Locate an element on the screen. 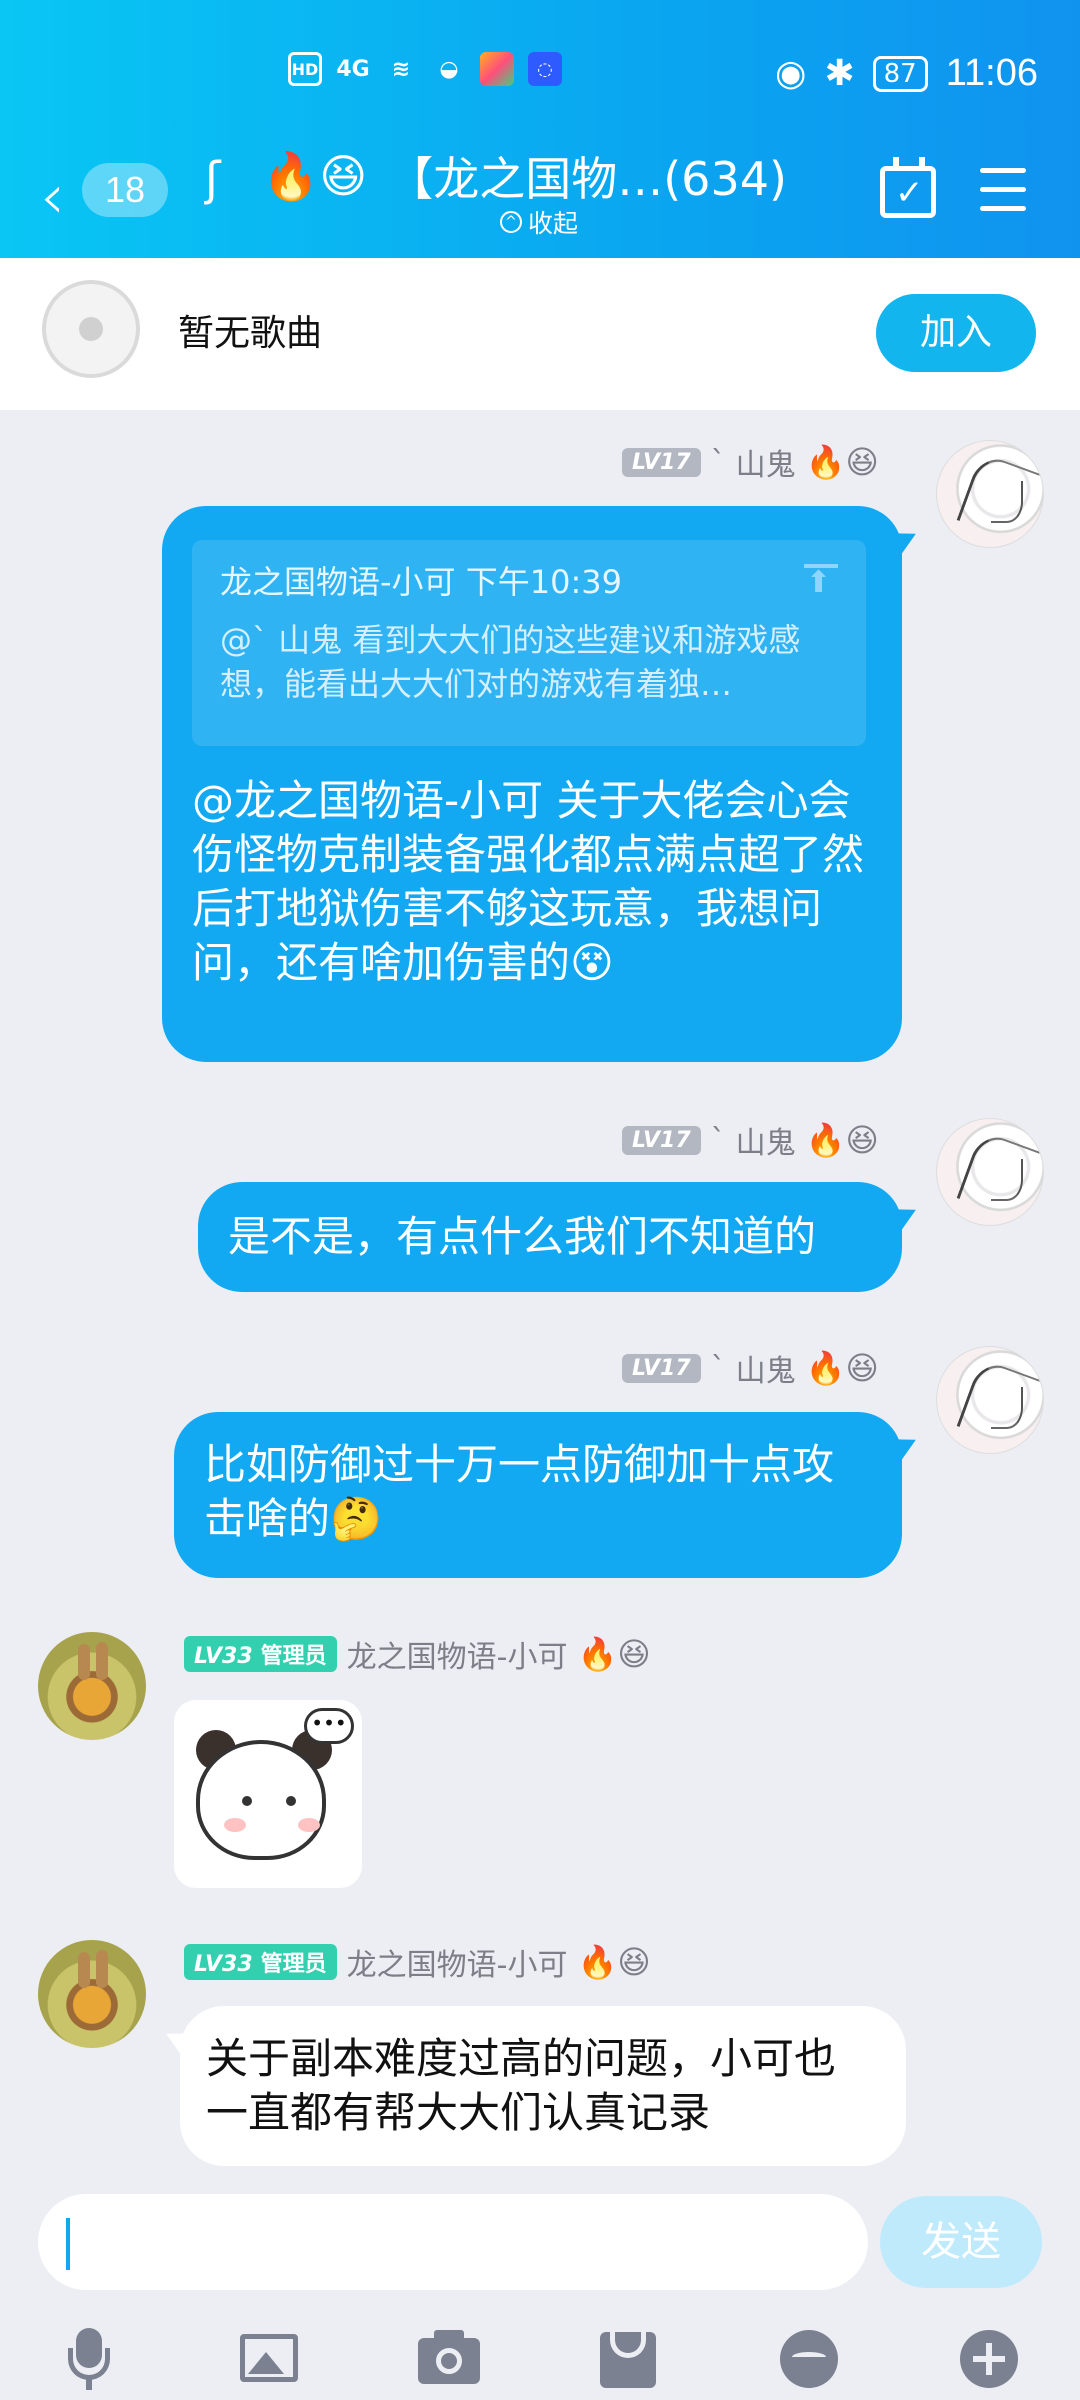 Image resolution: width=1080 pixels, height=2400 pixels. menu-icon is located at coordinates (1003, 196).